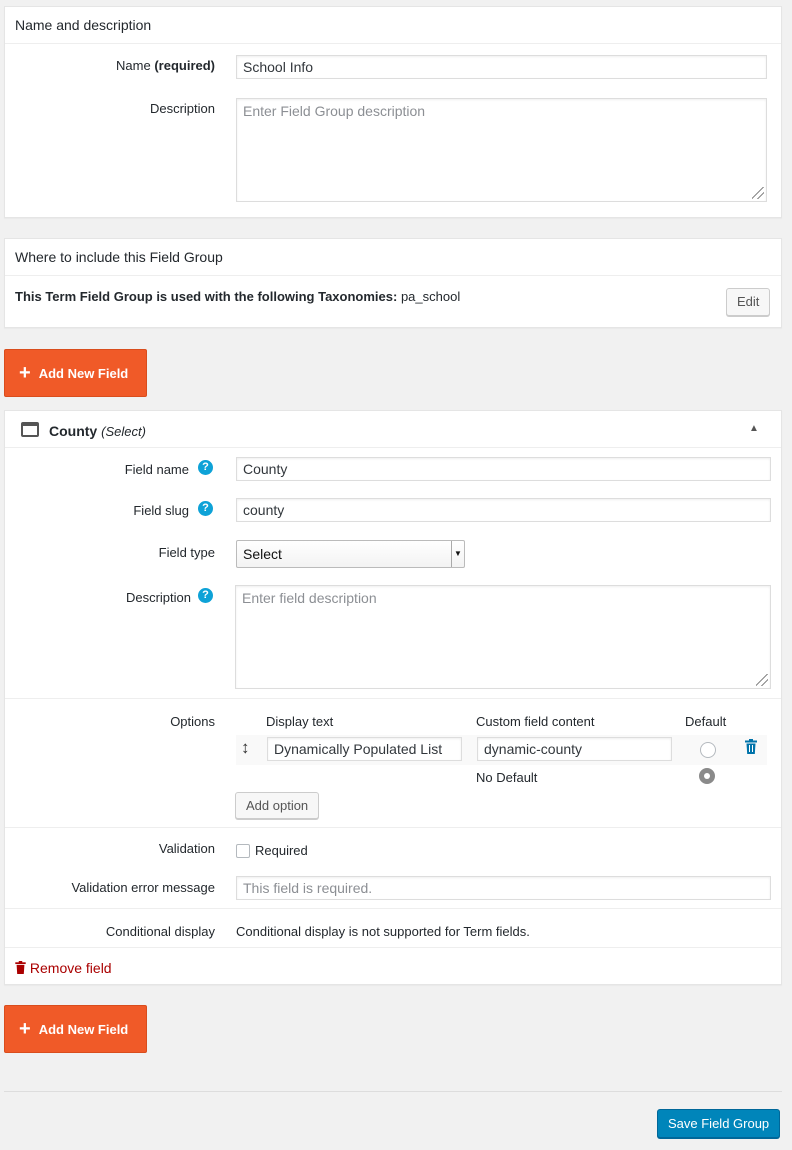 Image resolution: width=792 pixels, height=1150 pixels. I want to click on name-input: School Info, so click(501, 67).